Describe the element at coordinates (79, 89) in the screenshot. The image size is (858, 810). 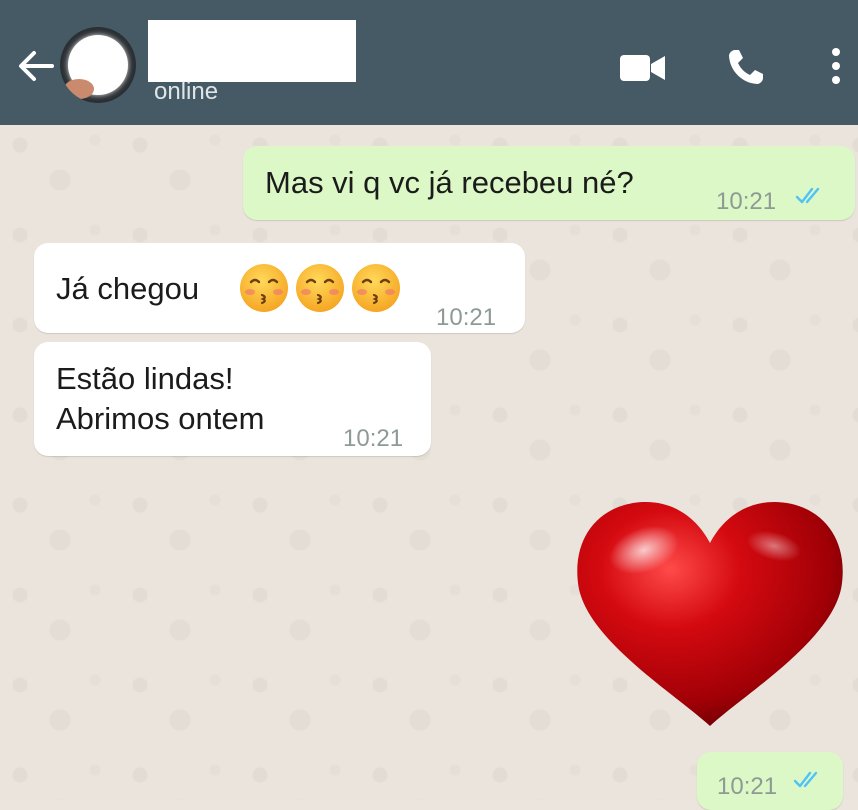
I see `avatar-detail` at that location.